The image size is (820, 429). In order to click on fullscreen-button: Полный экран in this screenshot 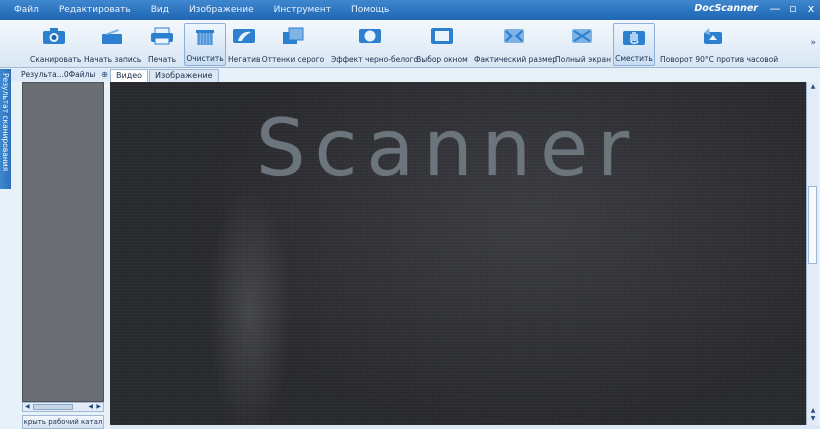, I will do `click(583, 44)`.